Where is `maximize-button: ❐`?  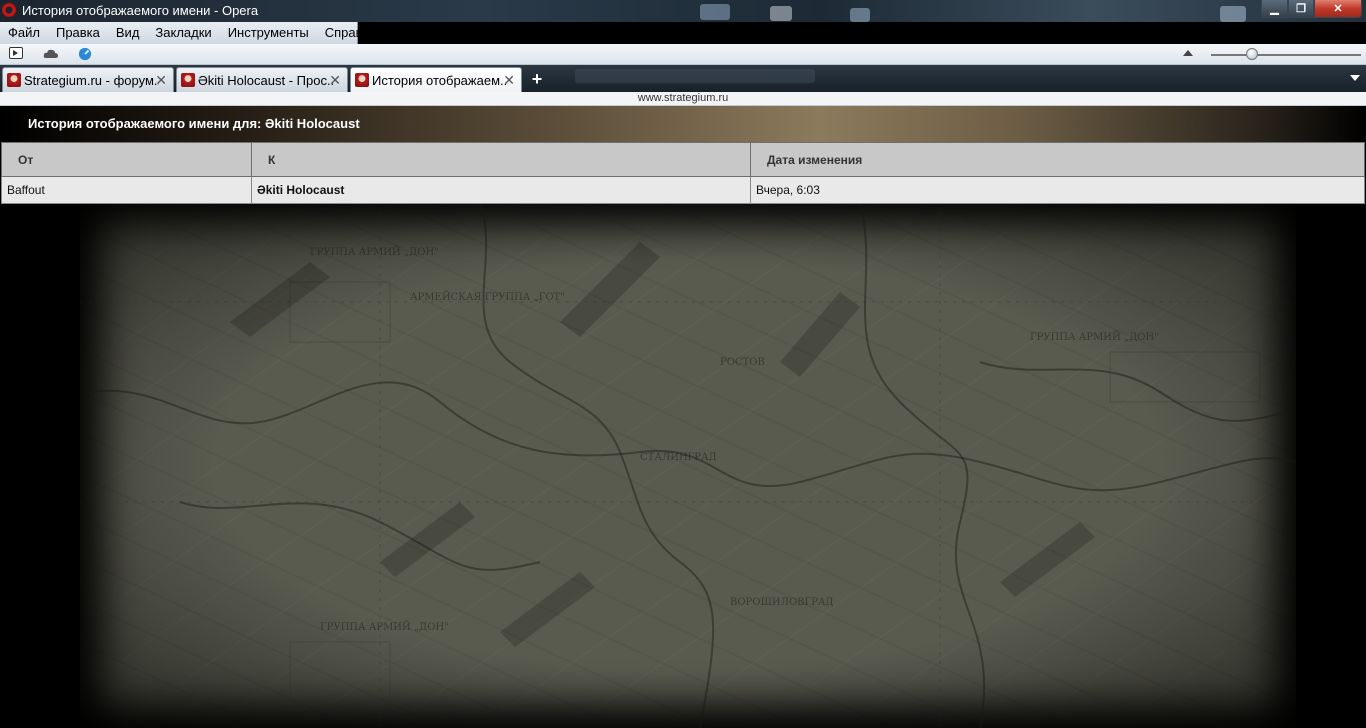
maximize-button: ❐ is located at coordinates (1301, 9).